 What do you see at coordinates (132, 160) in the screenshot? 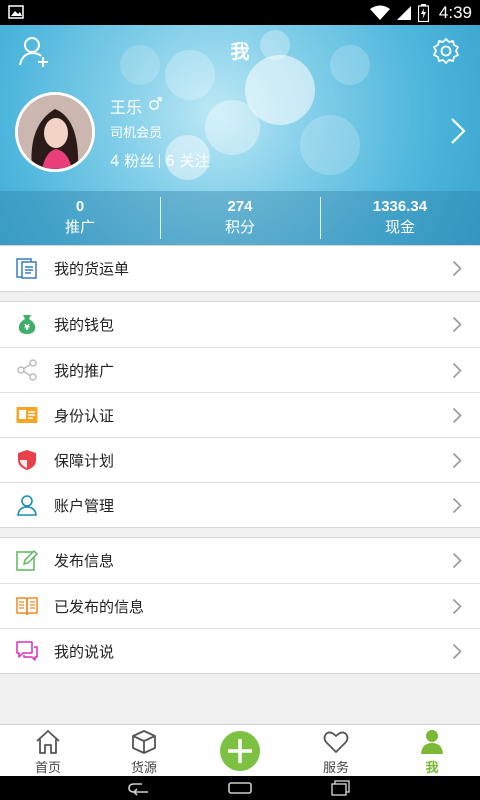
I see `fans-count: 4 粉丝` at bounding box center [132, 160].